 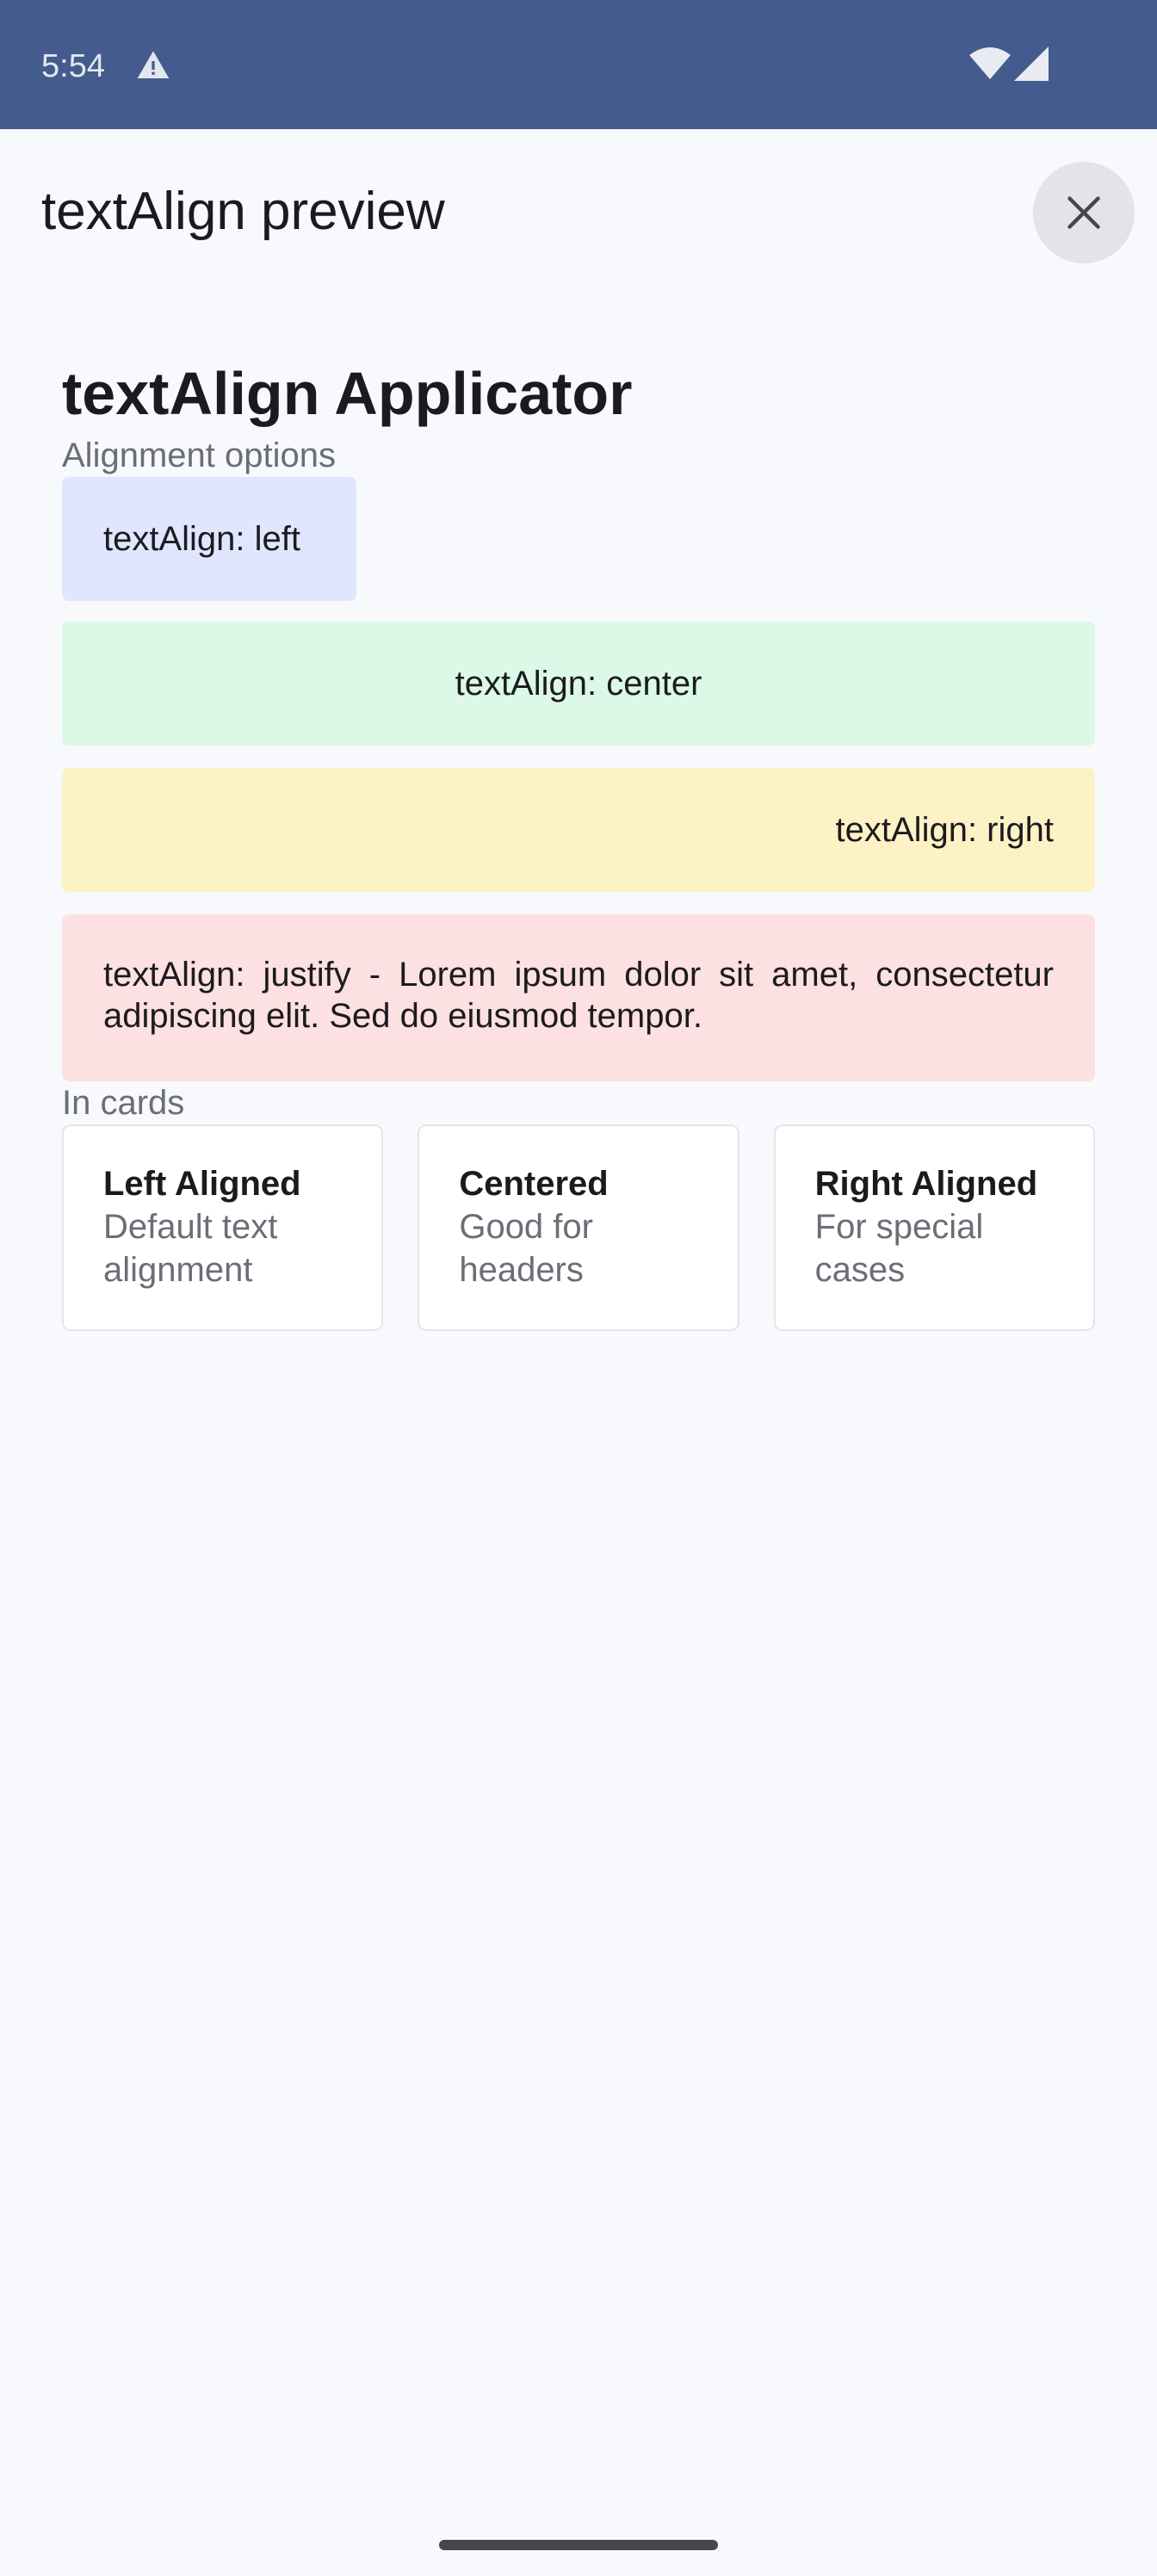 What do you see at coordinates (123, 1103) in the screenshot?
I see `in-cards-label: In cards` at bounding box center [123, 1103].